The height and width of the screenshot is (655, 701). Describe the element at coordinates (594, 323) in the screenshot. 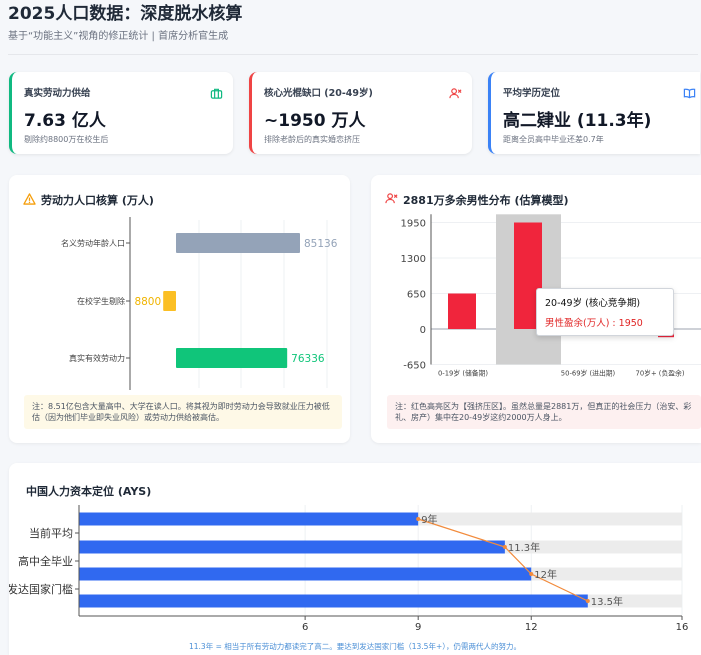

I see `tooltip-value: 男性盈余(万人) : 1950` at that location.